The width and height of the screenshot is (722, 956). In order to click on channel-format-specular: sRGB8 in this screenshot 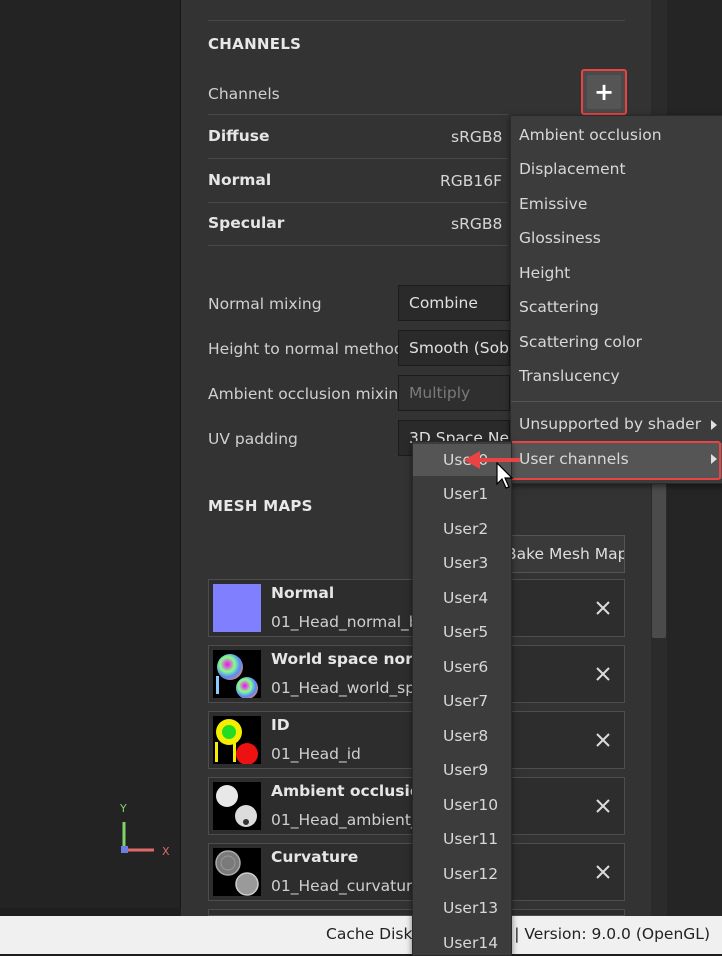, I will do `click(476, 224)`.